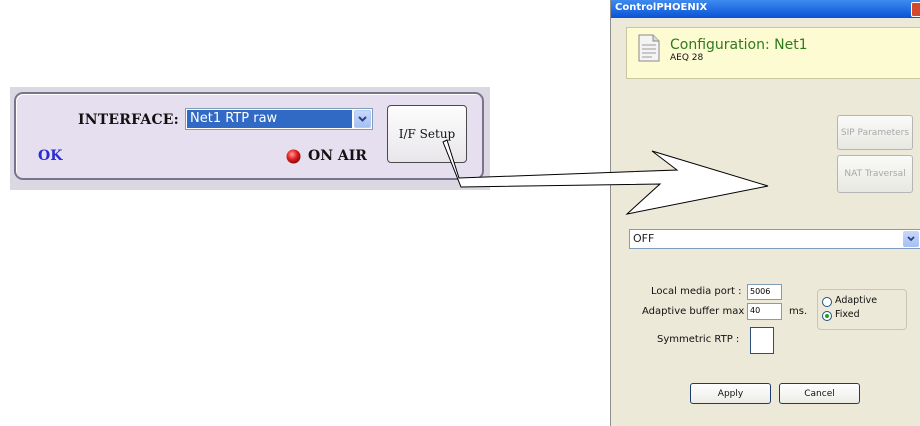 The height and width of the screenshot is (426, 920). I want to click on interface-select-value: Net1 RTP raw, so click(269, 119).